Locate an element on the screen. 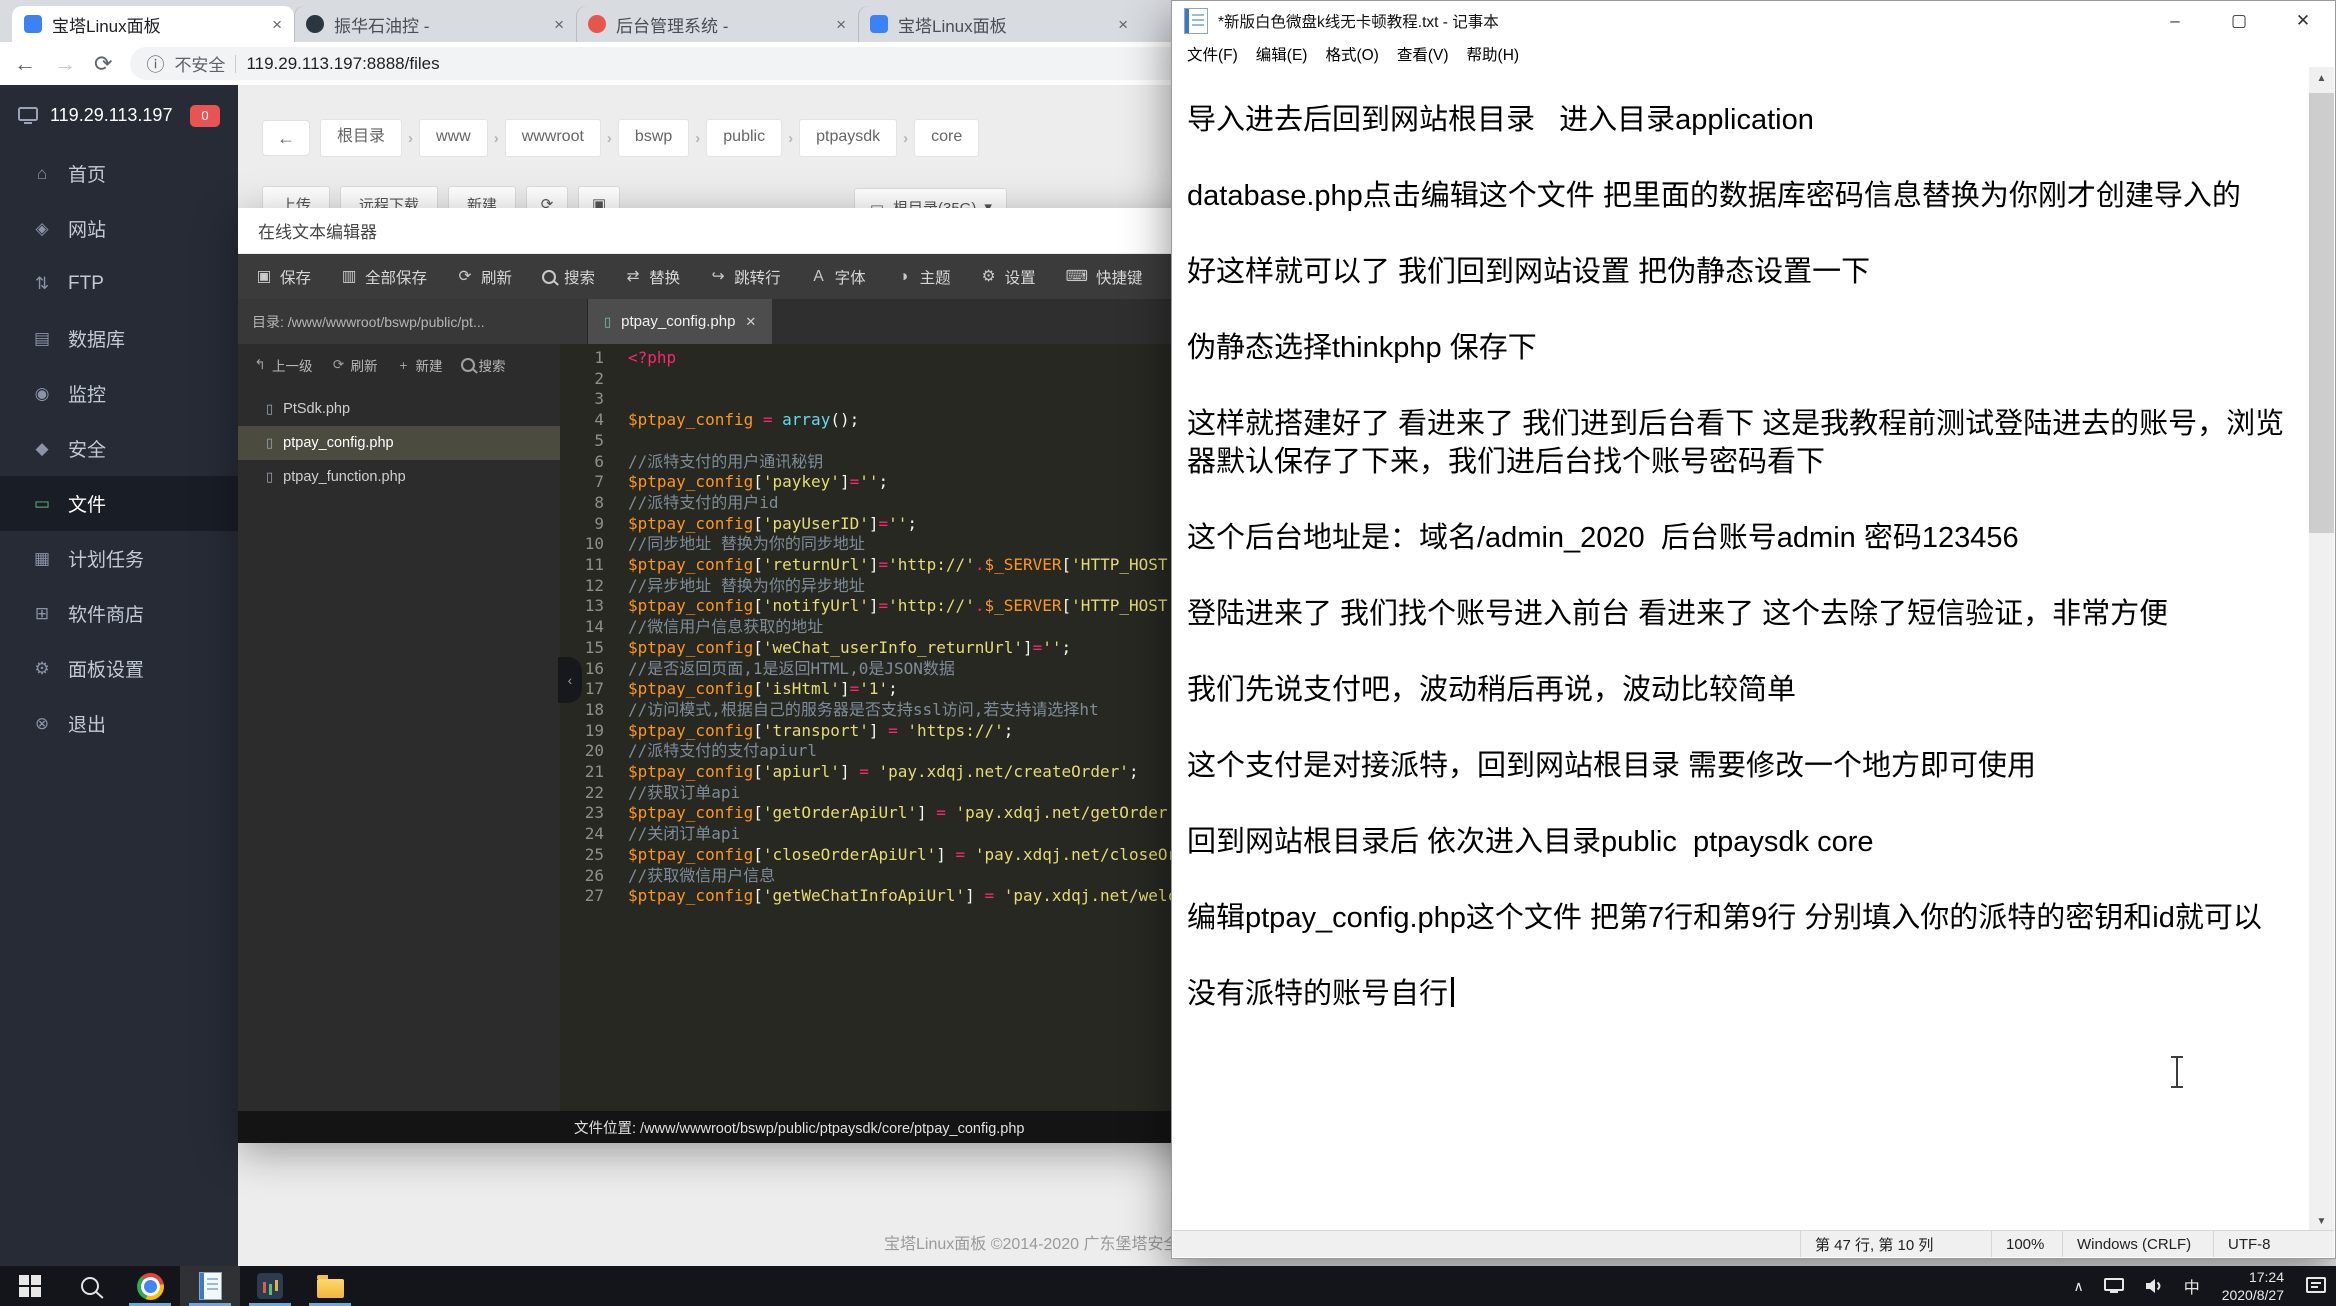  sidebar-item: ▭ 文件 is located at coordinates (119, 503).